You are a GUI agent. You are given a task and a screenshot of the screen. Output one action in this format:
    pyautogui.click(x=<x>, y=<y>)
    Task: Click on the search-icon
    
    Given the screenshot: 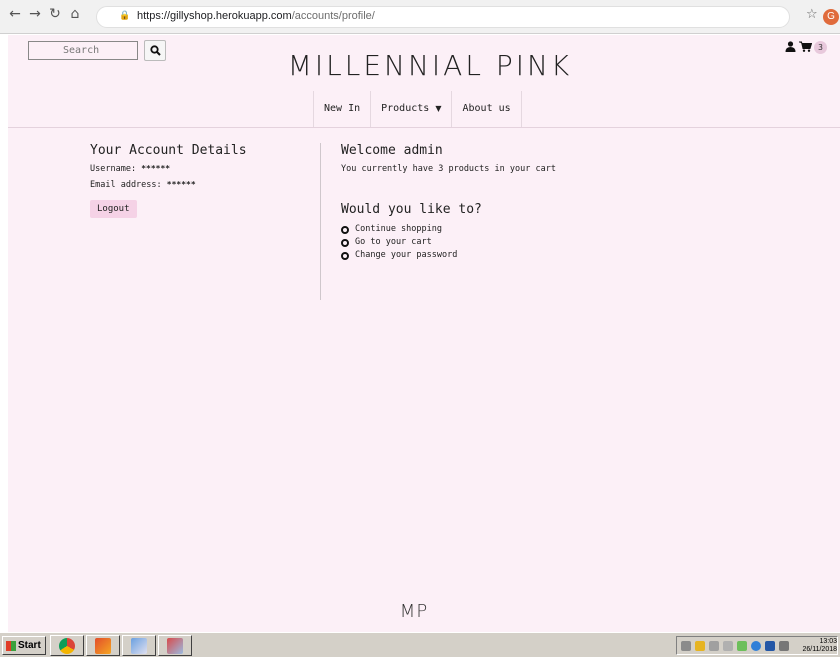 What is the action you would take?
    pyautogui.click(x=155, y=50)
    